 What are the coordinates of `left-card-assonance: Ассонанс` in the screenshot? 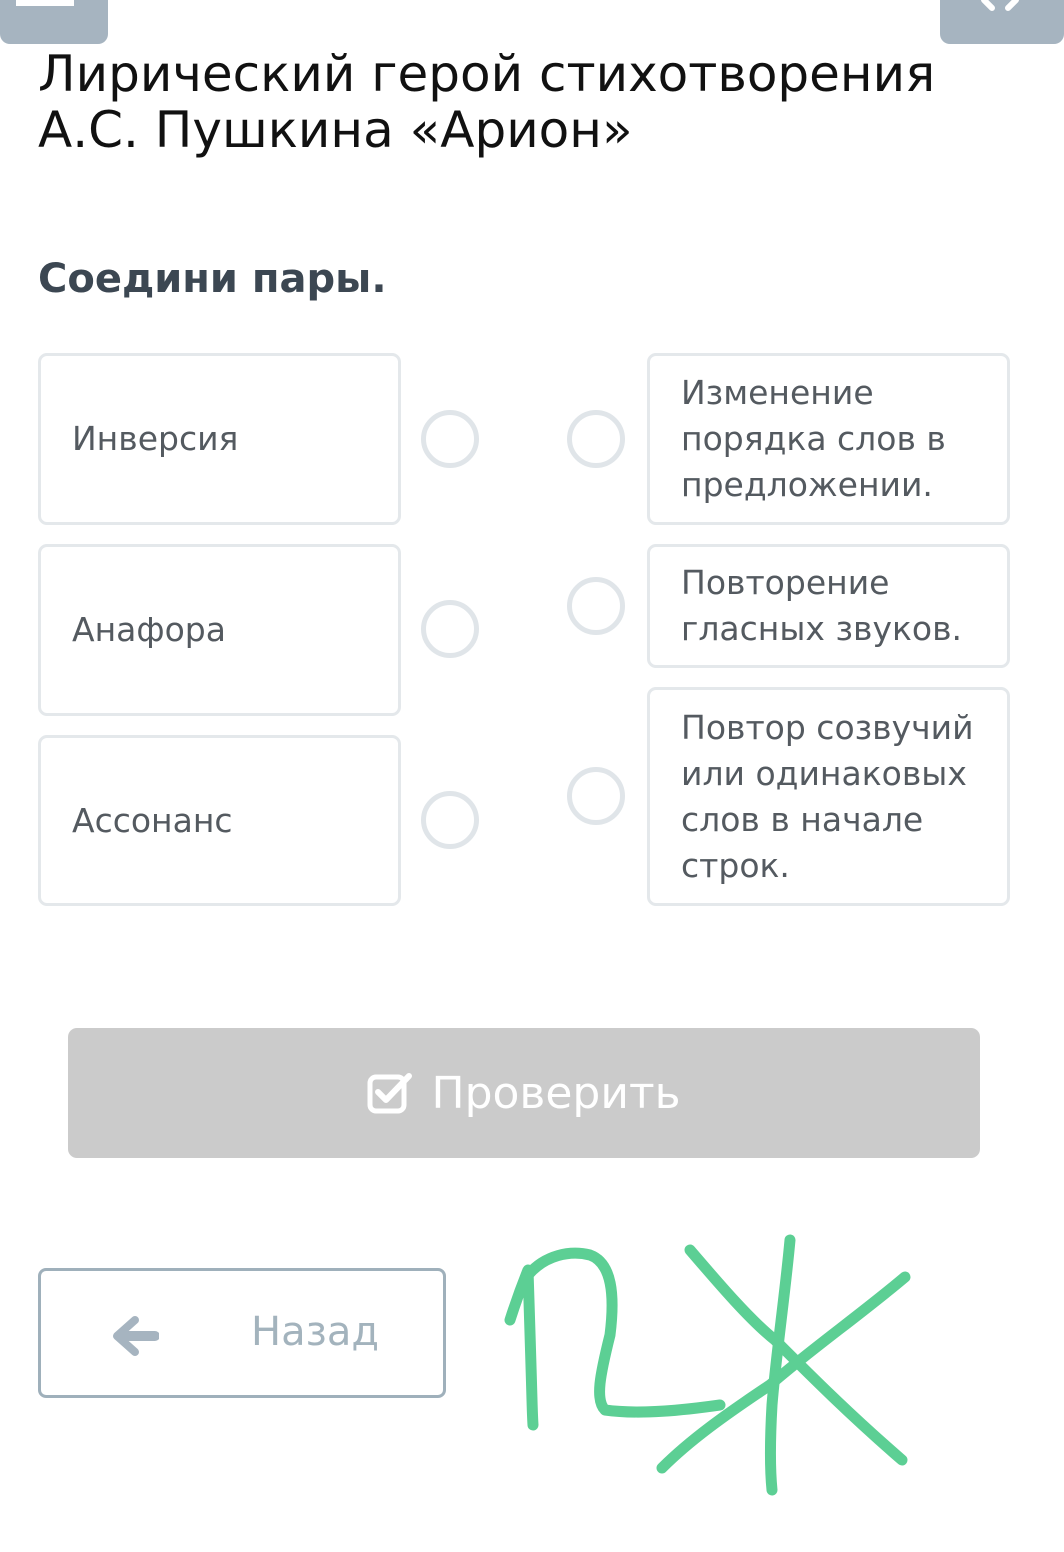 It's located at (219, 820).